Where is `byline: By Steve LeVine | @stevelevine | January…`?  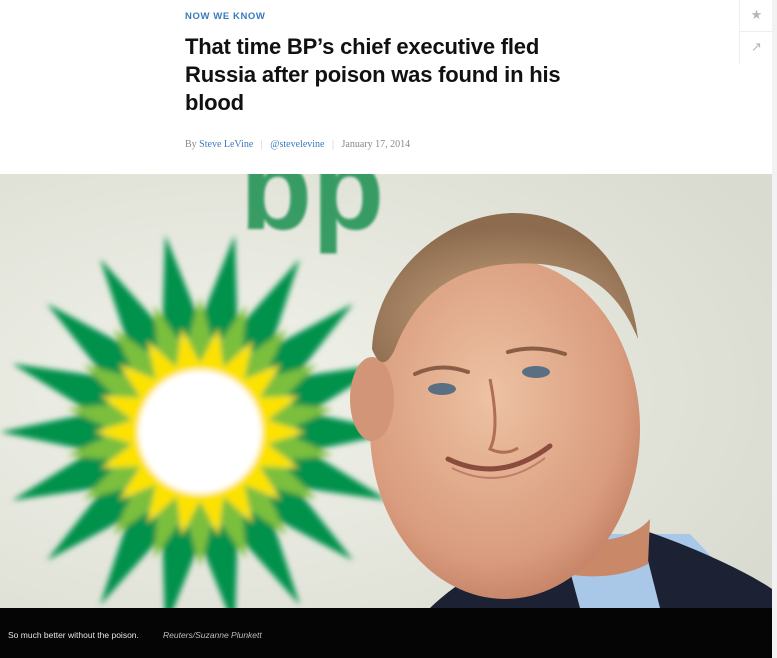
byline: By Steve LeVine | @stevelevine | January… is located at coordinates (297, 144).